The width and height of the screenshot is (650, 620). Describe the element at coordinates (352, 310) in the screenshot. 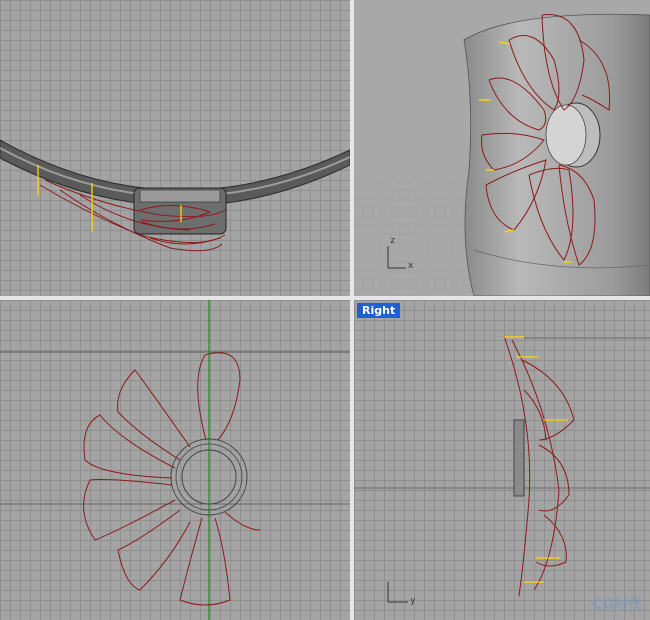

I see `viewport-divider-vertical` at that location.